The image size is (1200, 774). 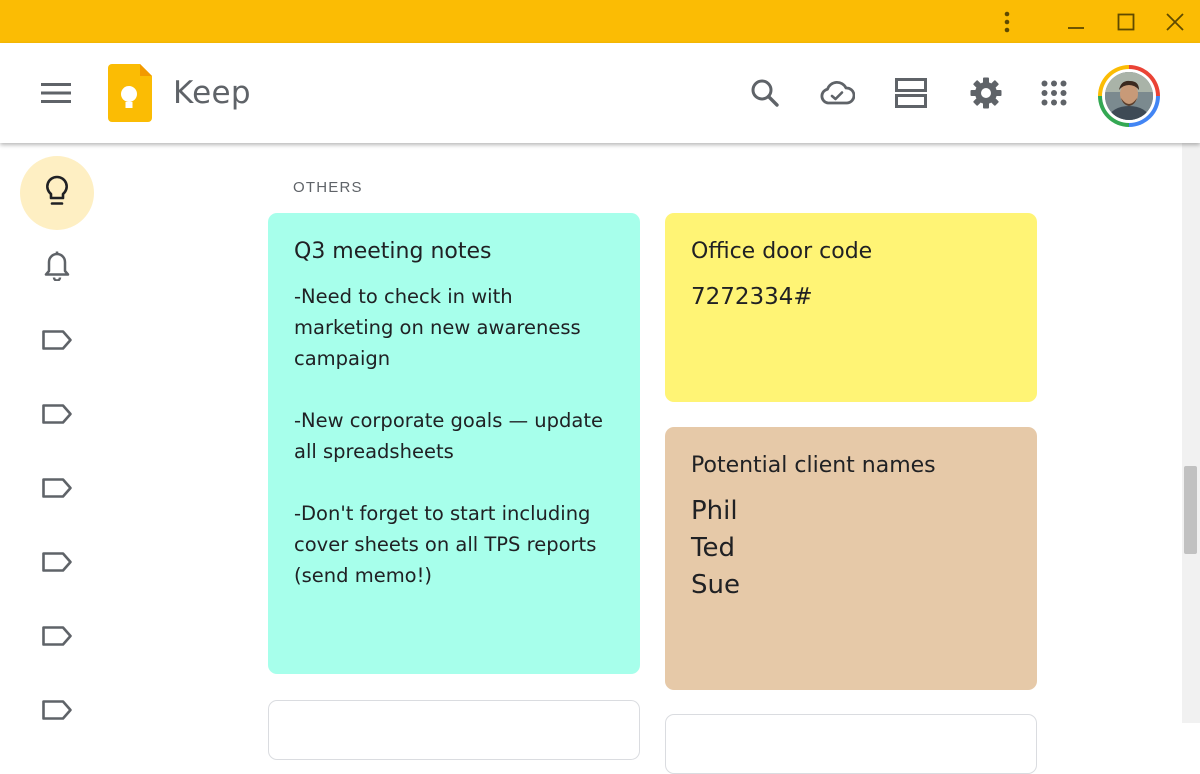 What do you see at coordinates (212, 93) in the screenshot?
I see `app-title: Keep` at bounding box center [212, 93].